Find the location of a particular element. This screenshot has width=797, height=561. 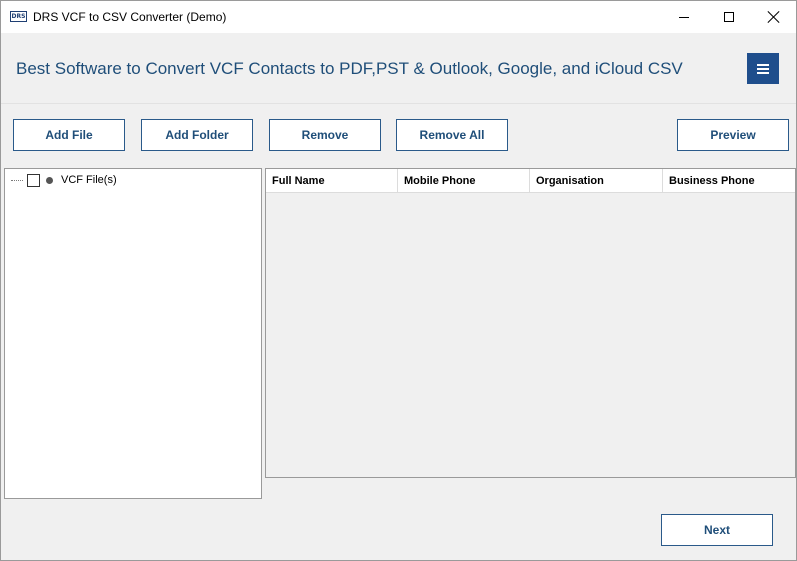

next-button: Next is located at coordinates (717, 530).